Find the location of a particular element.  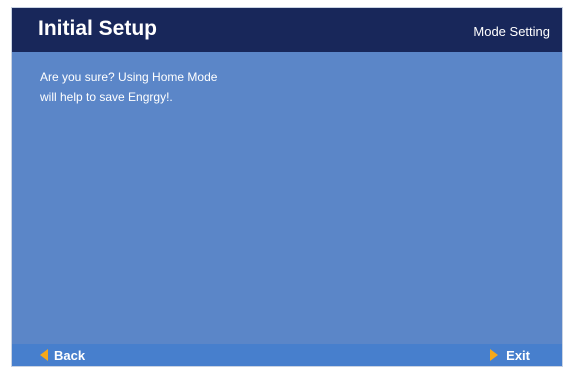

back-button-label: Back is located at coordinates (70, 355).